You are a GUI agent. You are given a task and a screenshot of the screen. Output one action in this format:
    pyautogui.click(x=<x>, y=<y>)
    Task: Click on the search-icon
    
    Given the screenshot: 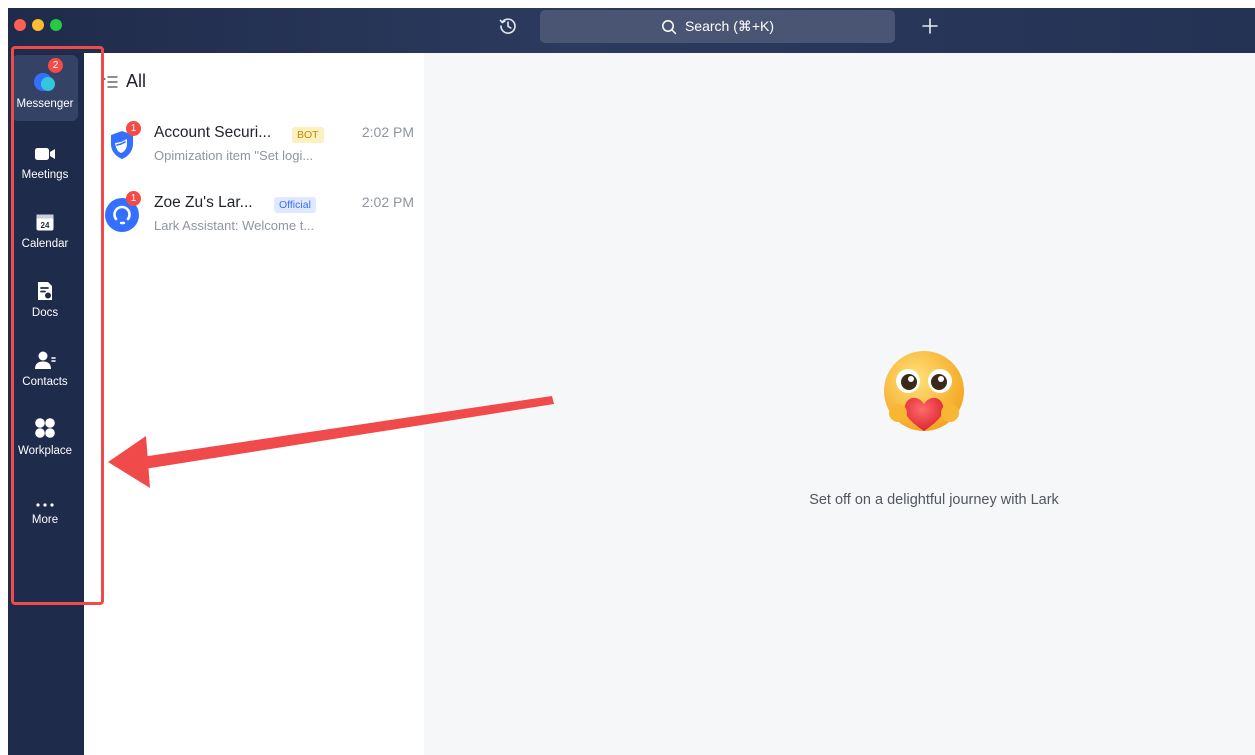 What is the action you would take?
    pyautogui.click(x=669, y=26)
    